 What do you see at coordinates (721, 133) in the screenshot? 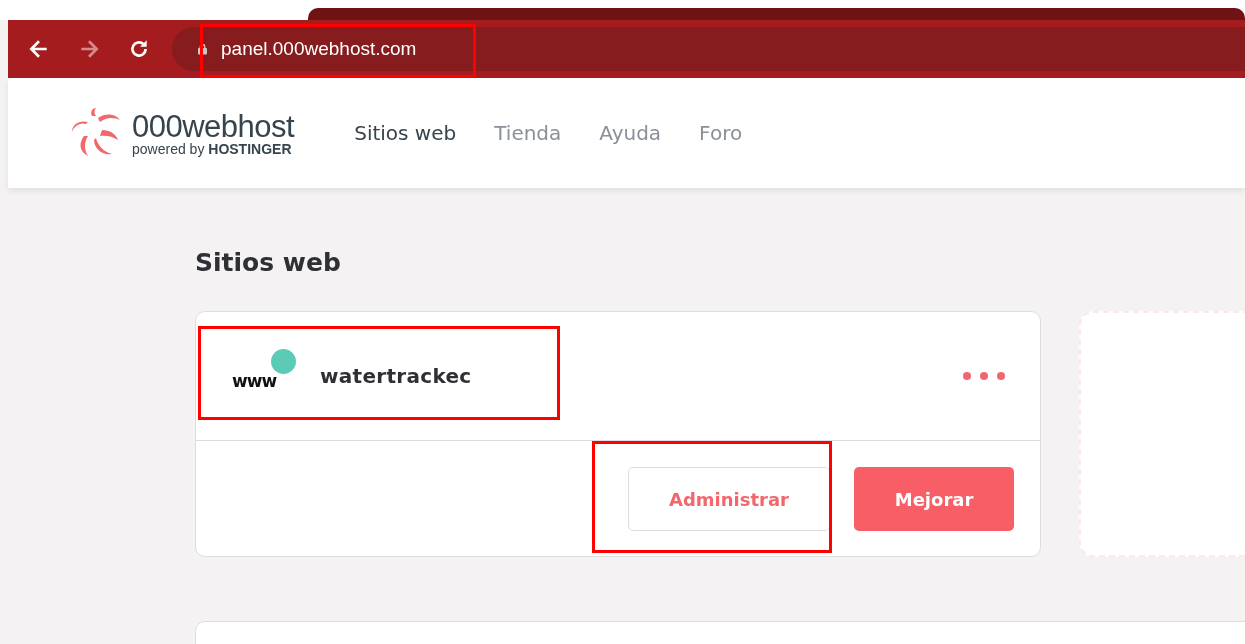
I see `nav-link: Foro` at bounding box center [721, 133].